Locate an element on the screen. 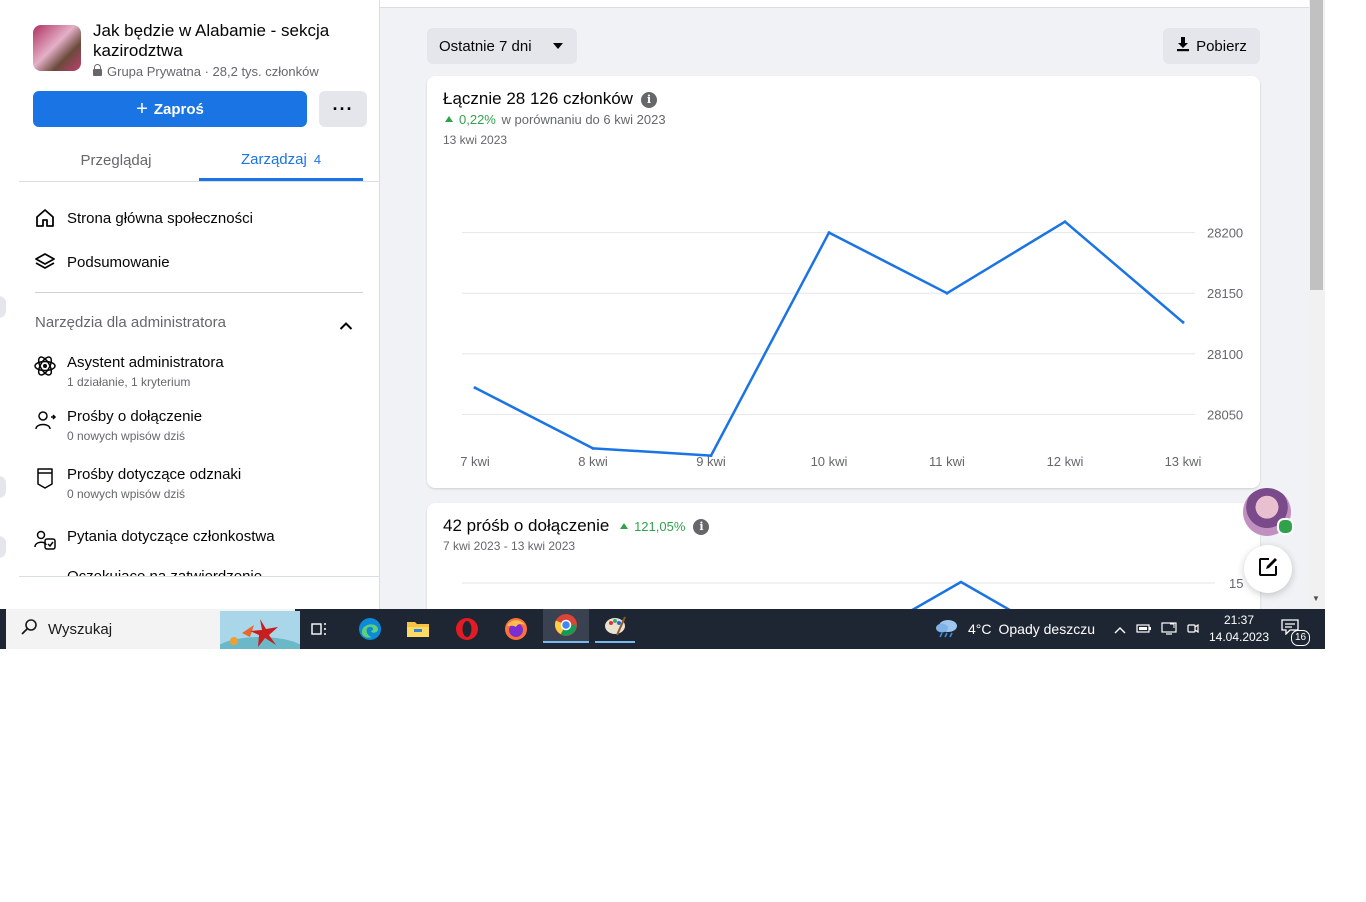  nav-community-home: Strona główna społeczności is located at coordinates (143, 218).